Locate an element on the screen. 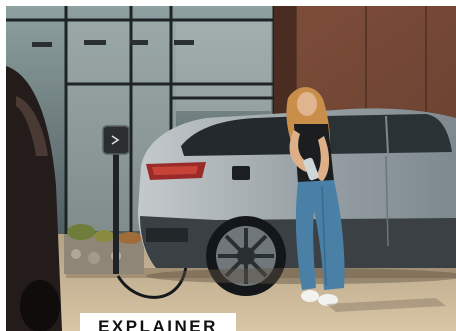 This screenshot has height=331, width=456. explainer-label: EXPLAINER is located at coordinates (158, 324).